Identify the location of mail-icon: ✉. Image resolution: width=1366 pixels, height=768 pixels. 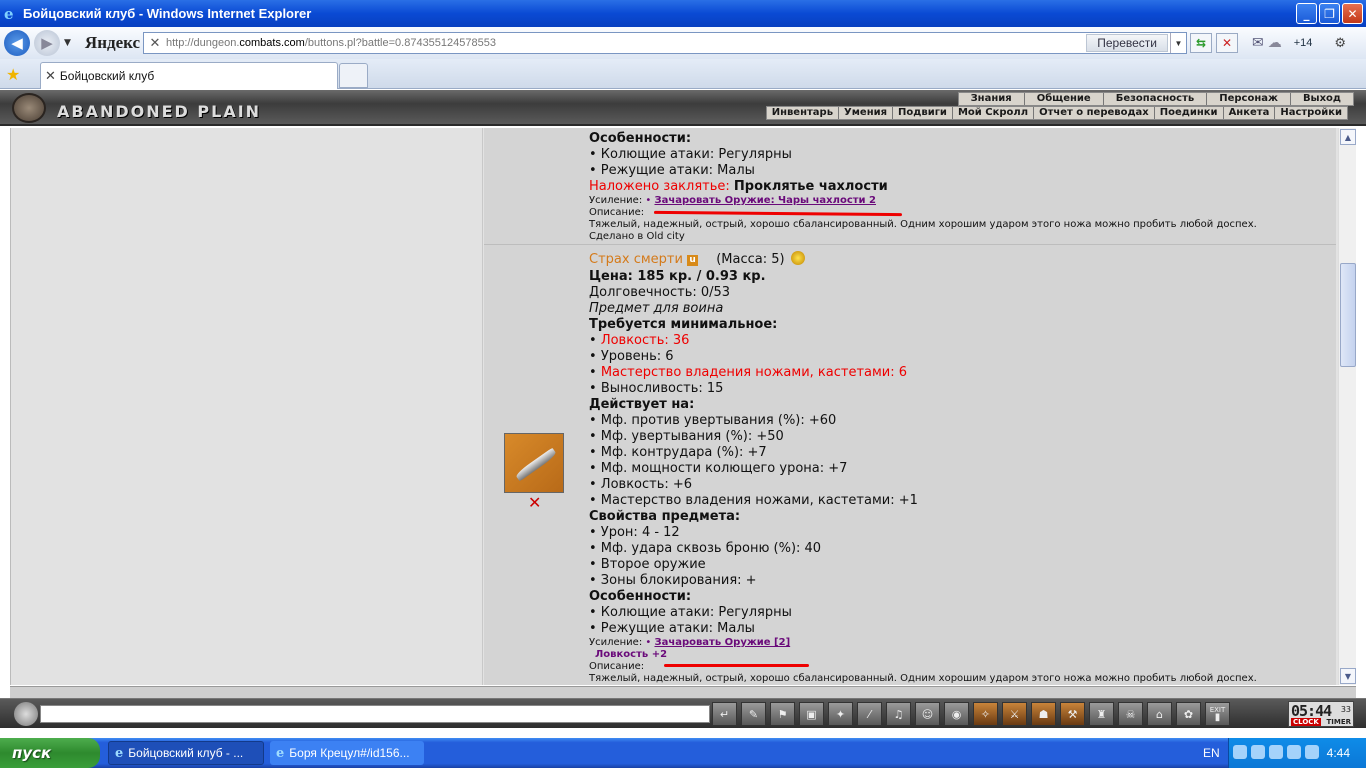
(1258, 43).